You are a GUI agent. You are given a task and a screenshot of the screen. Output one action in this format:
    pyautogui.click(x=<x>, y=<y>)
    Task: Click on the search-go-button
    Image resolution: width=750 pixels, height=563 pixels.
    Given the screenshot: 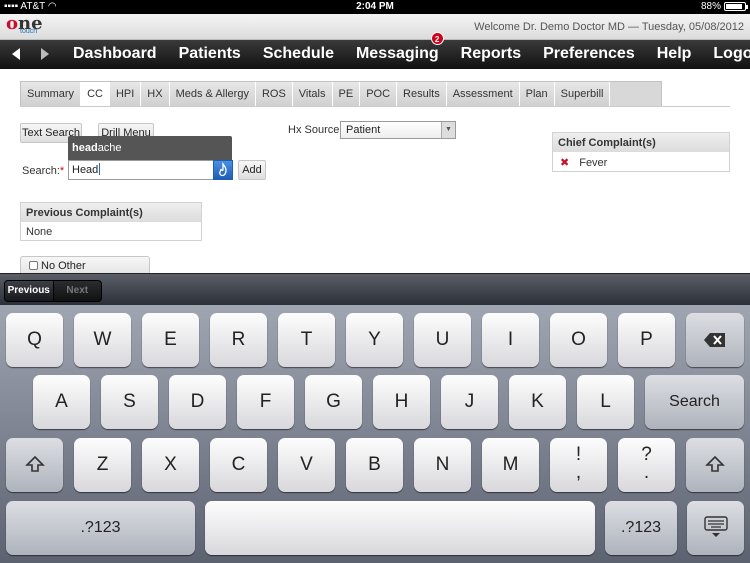 What is the action you would take?
    pyautogui.click(x=223, y=170)
    